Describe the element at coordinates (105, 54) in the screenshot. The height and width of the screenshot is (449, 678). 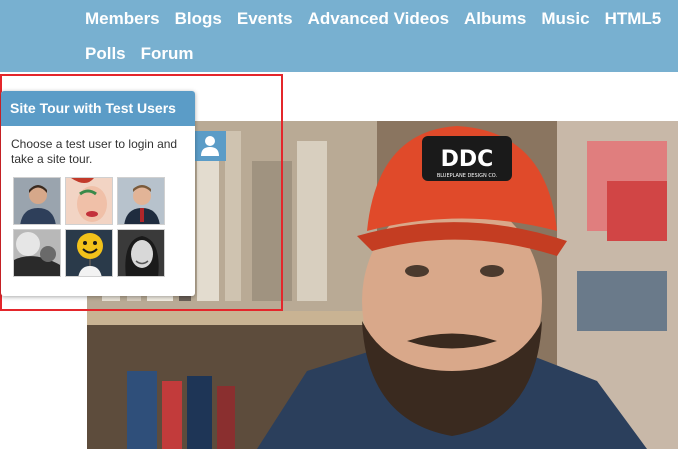
I see `nav-link-polls: Polls` at that location.